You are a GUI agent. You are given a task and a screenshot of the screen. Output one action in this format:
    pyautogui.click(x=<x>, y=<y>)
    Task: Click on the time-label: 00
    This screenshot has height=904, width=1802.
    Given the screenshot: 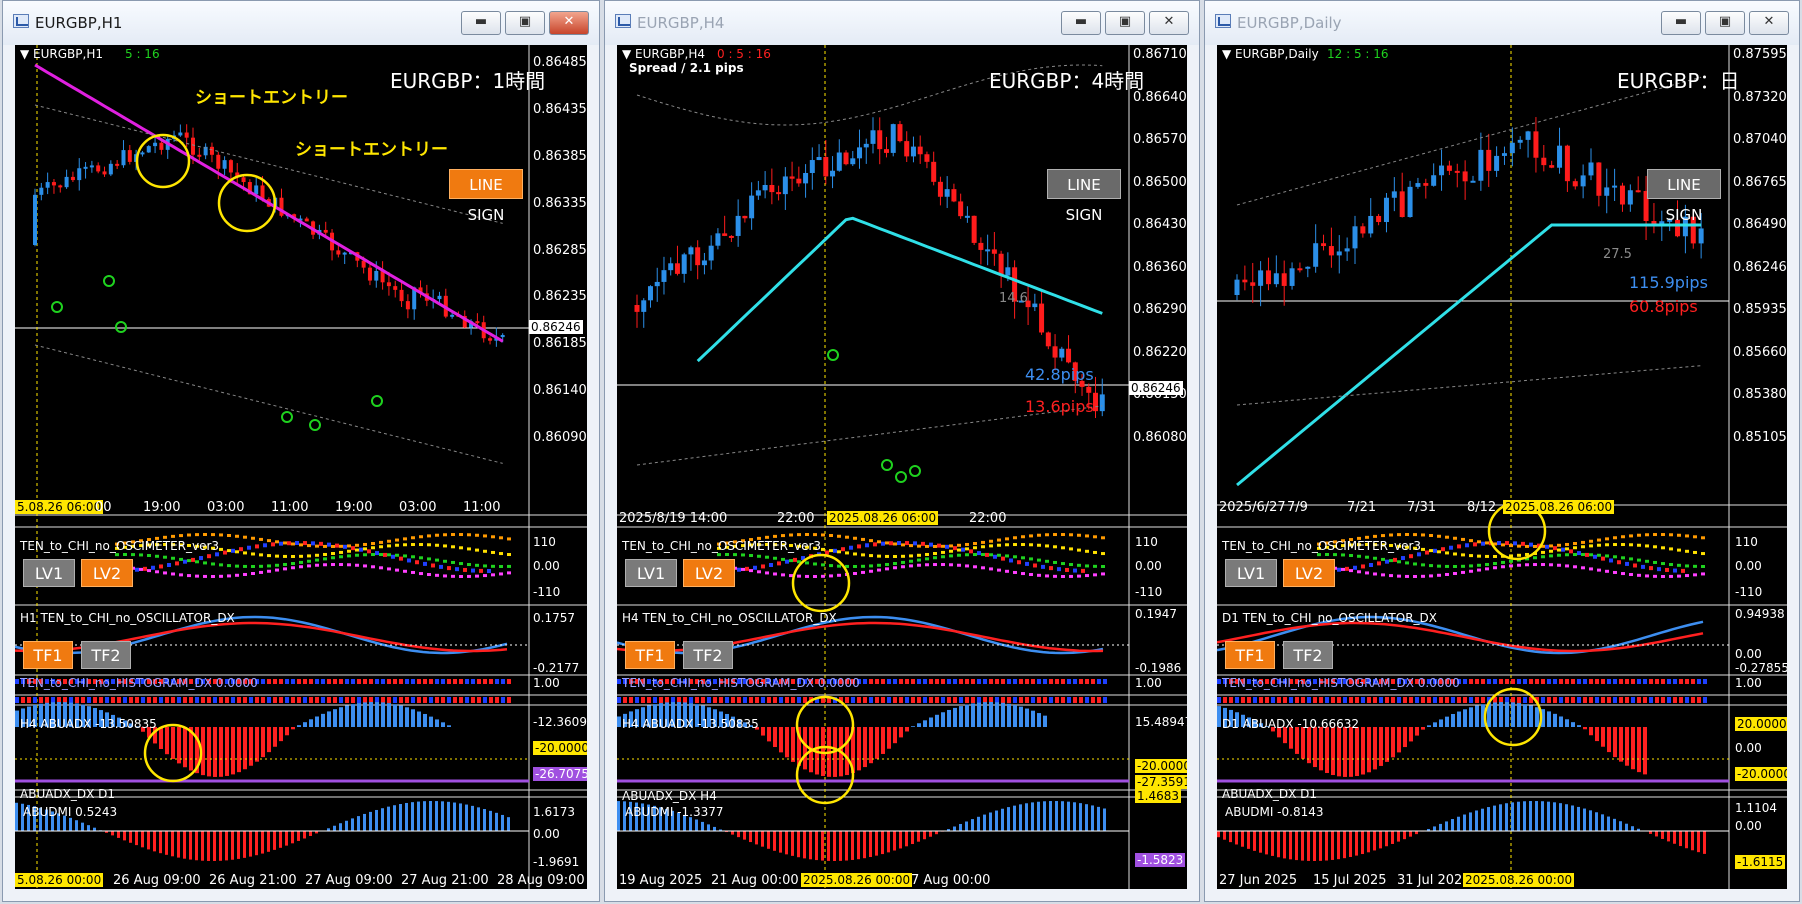 What is the action you would take?
    pyautogui.click(x=103, y=507)
    